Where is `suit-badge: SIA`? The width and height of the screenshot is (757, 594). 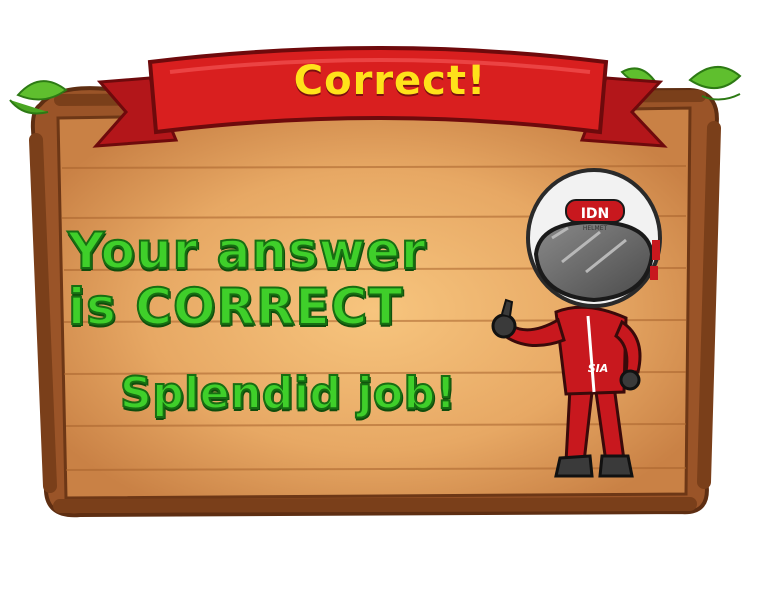
suit-badge: SIA is located at coordinates (598, 368).